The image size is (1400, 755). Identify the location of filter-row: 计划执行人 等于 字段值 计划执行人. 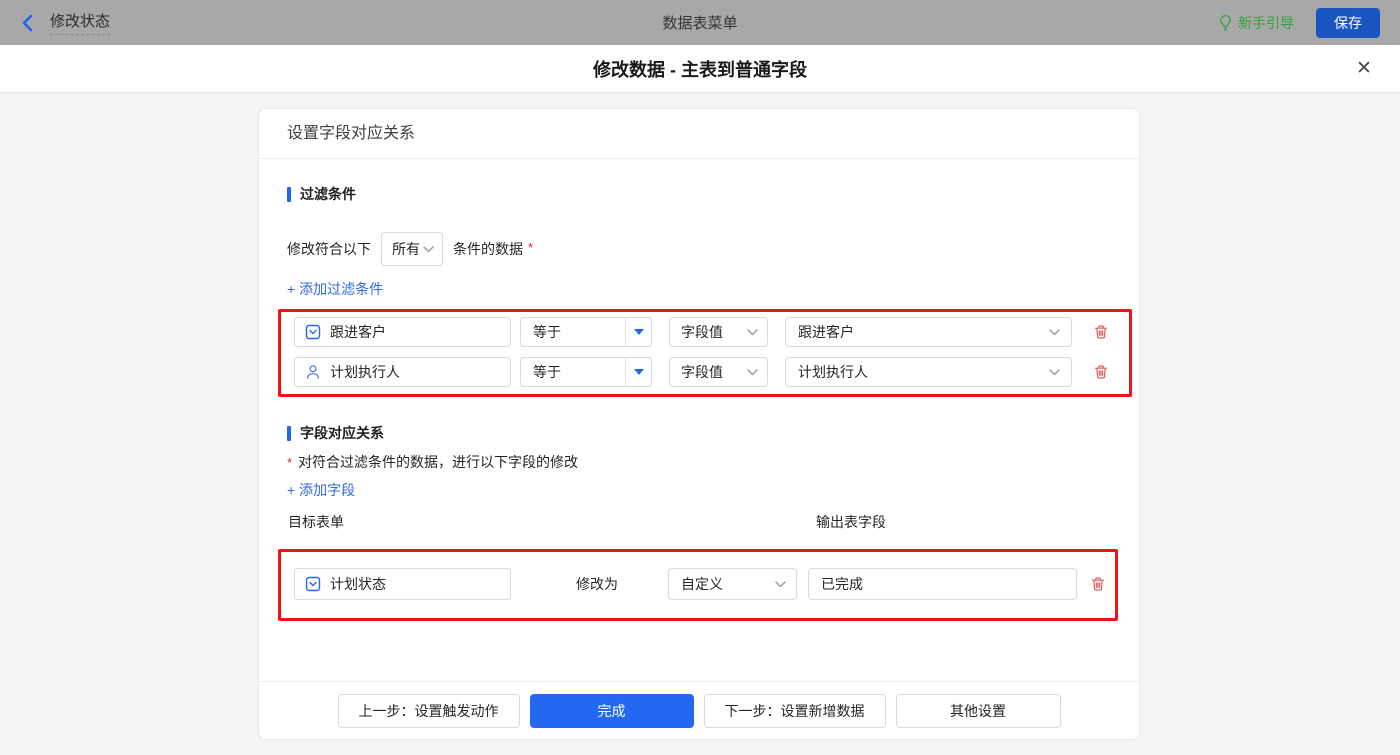
(711, 372).